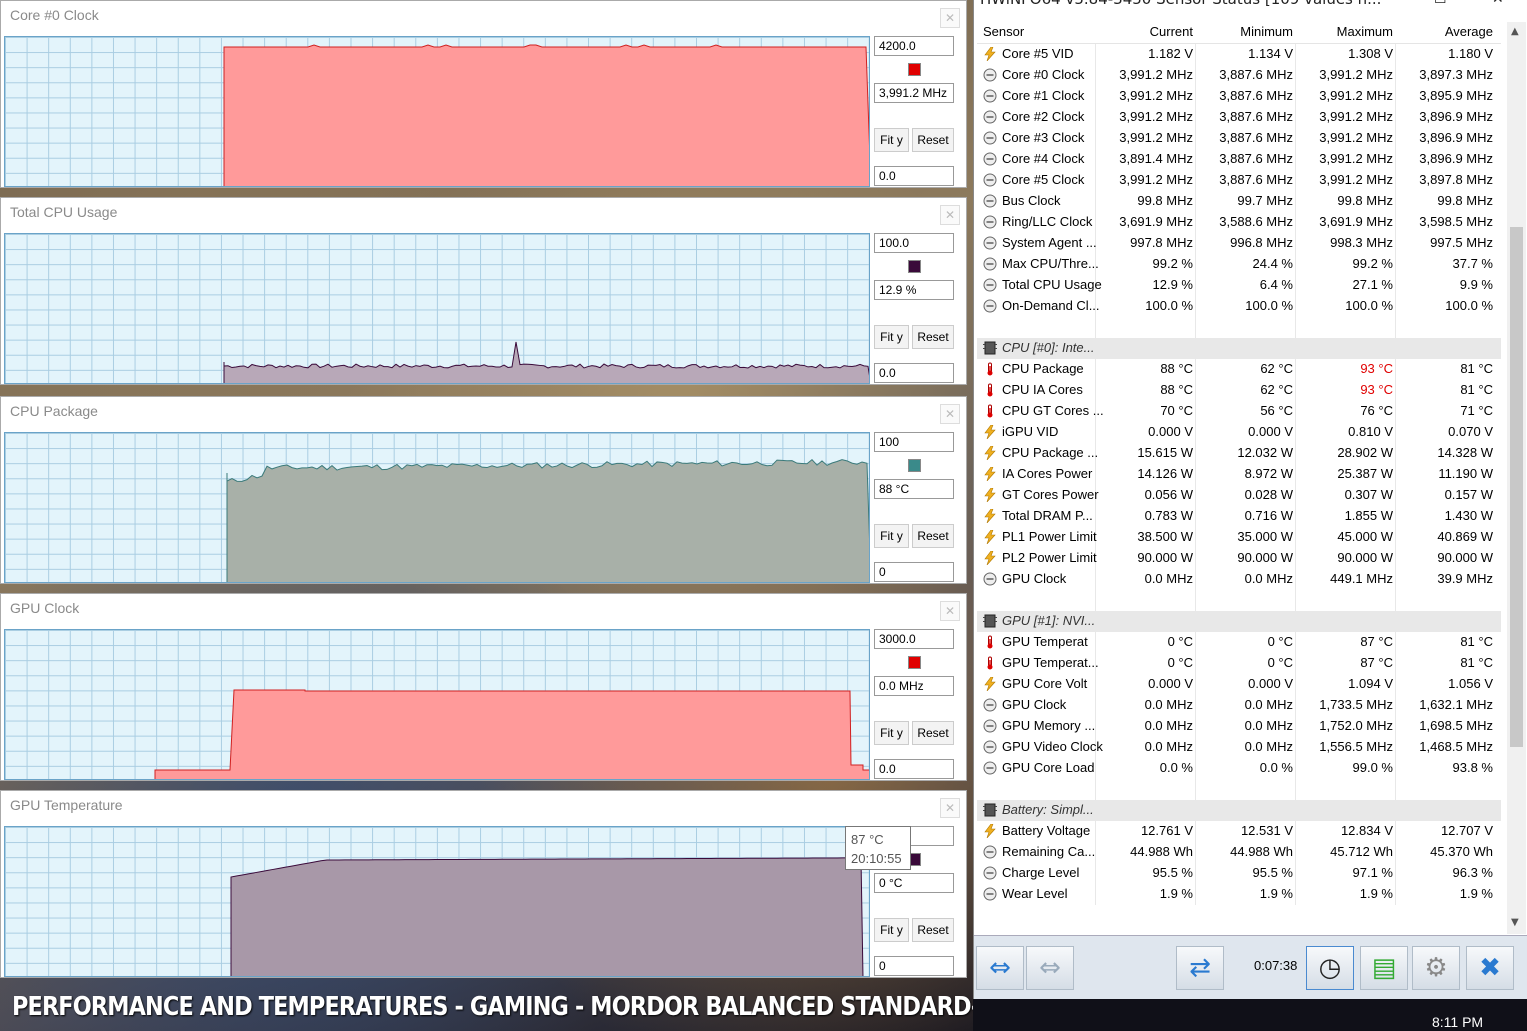 Image resolution: width=1527 pixels, height=1031 pixels. Describe the element at coordinates (1498, 3) in the screenshot. I see `close-icon: ✕` at that location.